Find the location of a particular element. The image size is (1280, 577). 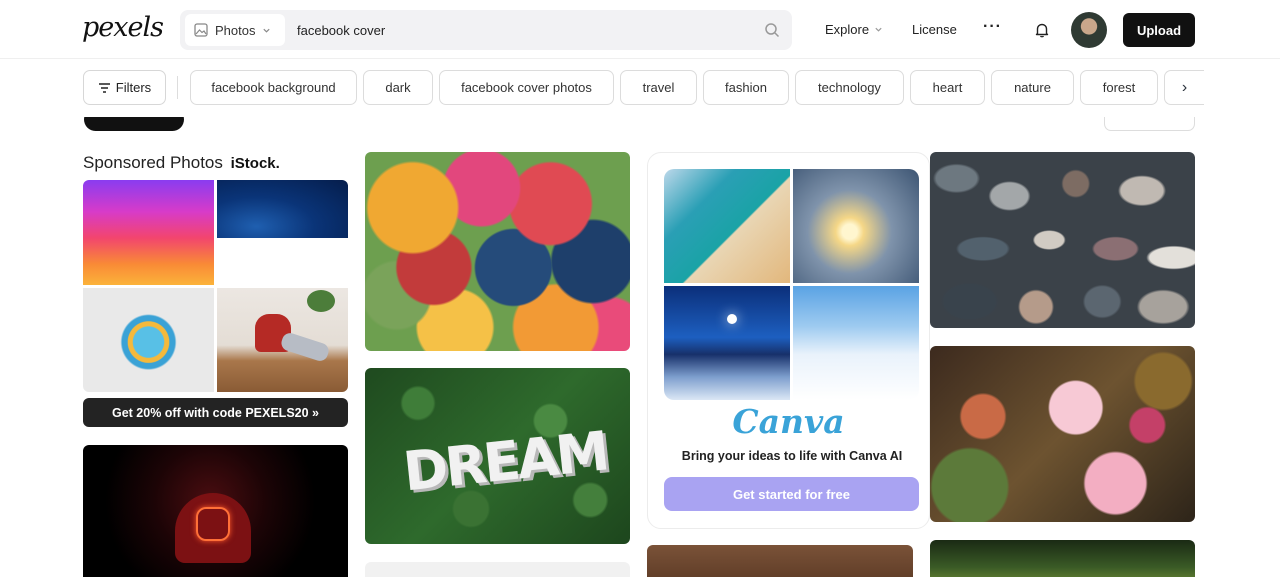

istock-logo: iStock. is located at coordinates (255, 163).